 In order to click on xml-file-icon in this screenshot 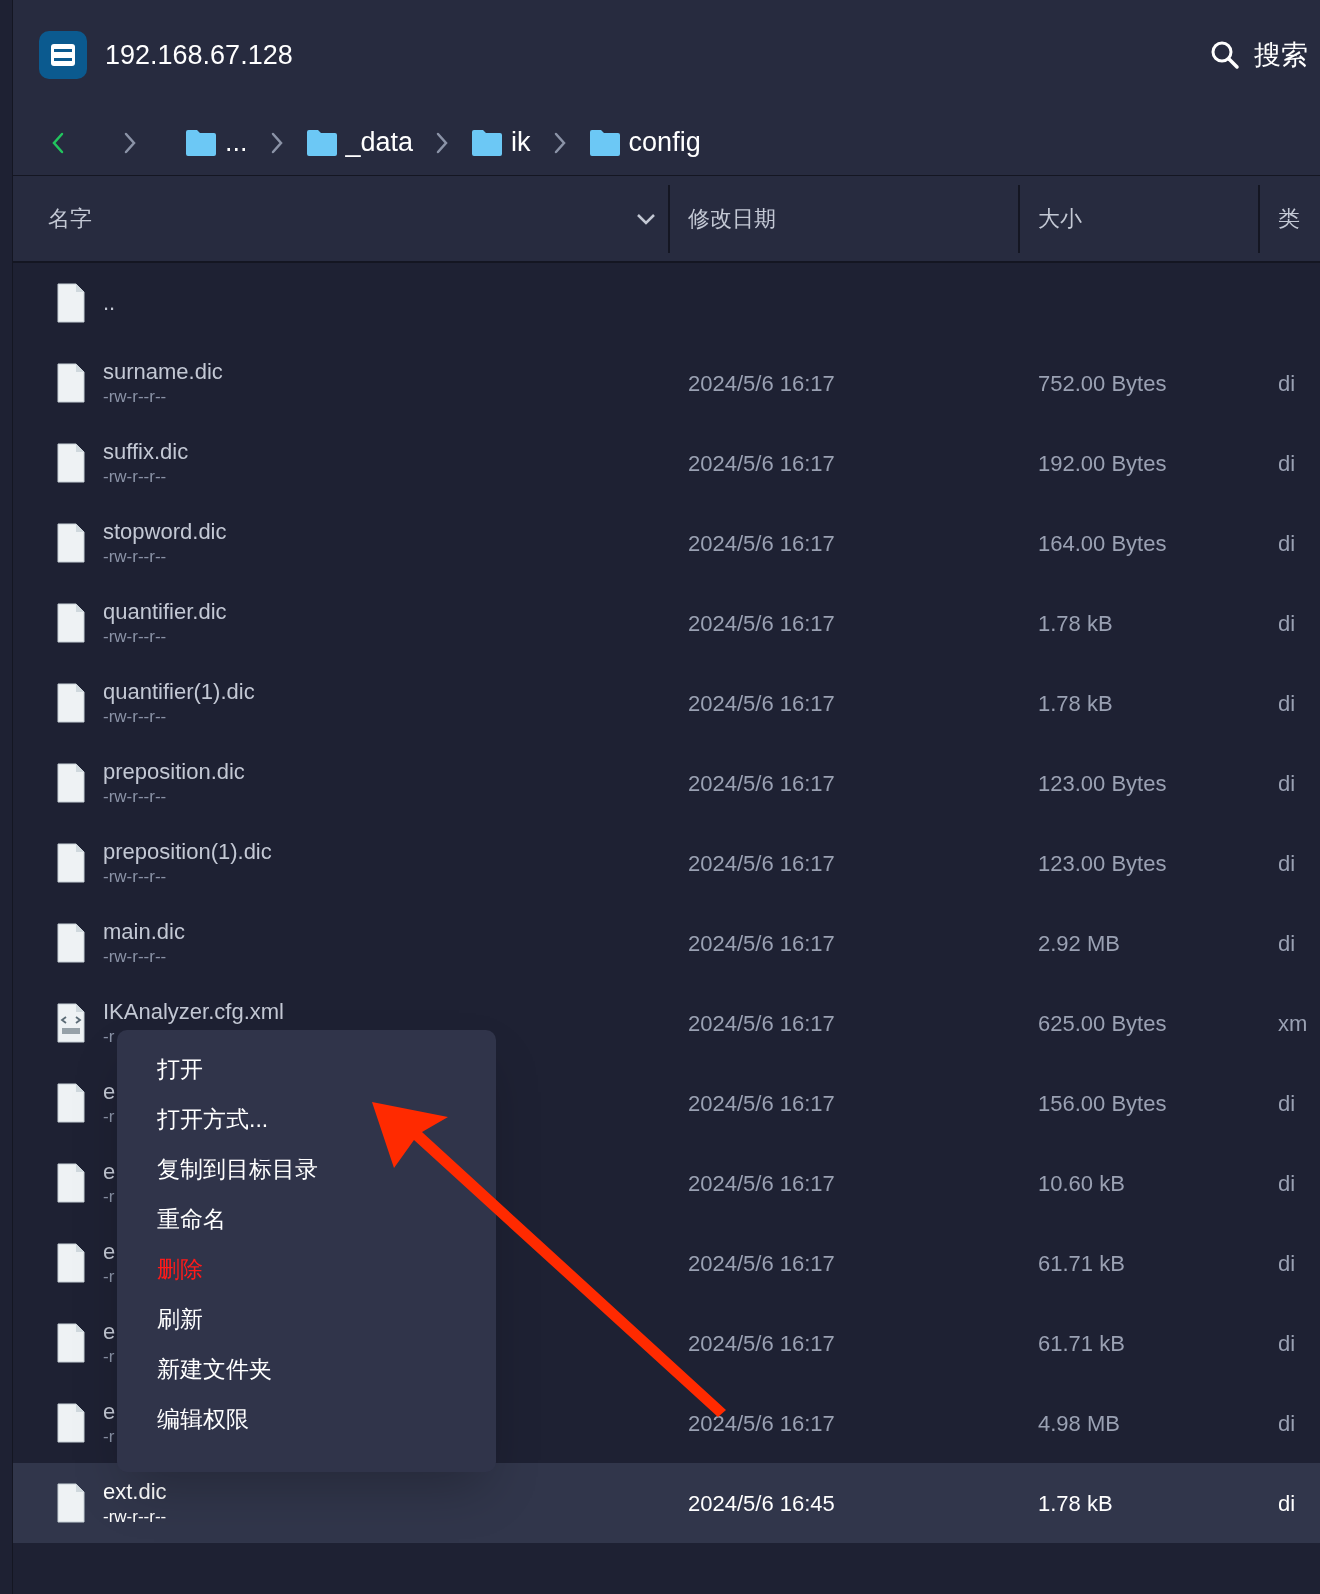, I will do `click(71, 1023)`.